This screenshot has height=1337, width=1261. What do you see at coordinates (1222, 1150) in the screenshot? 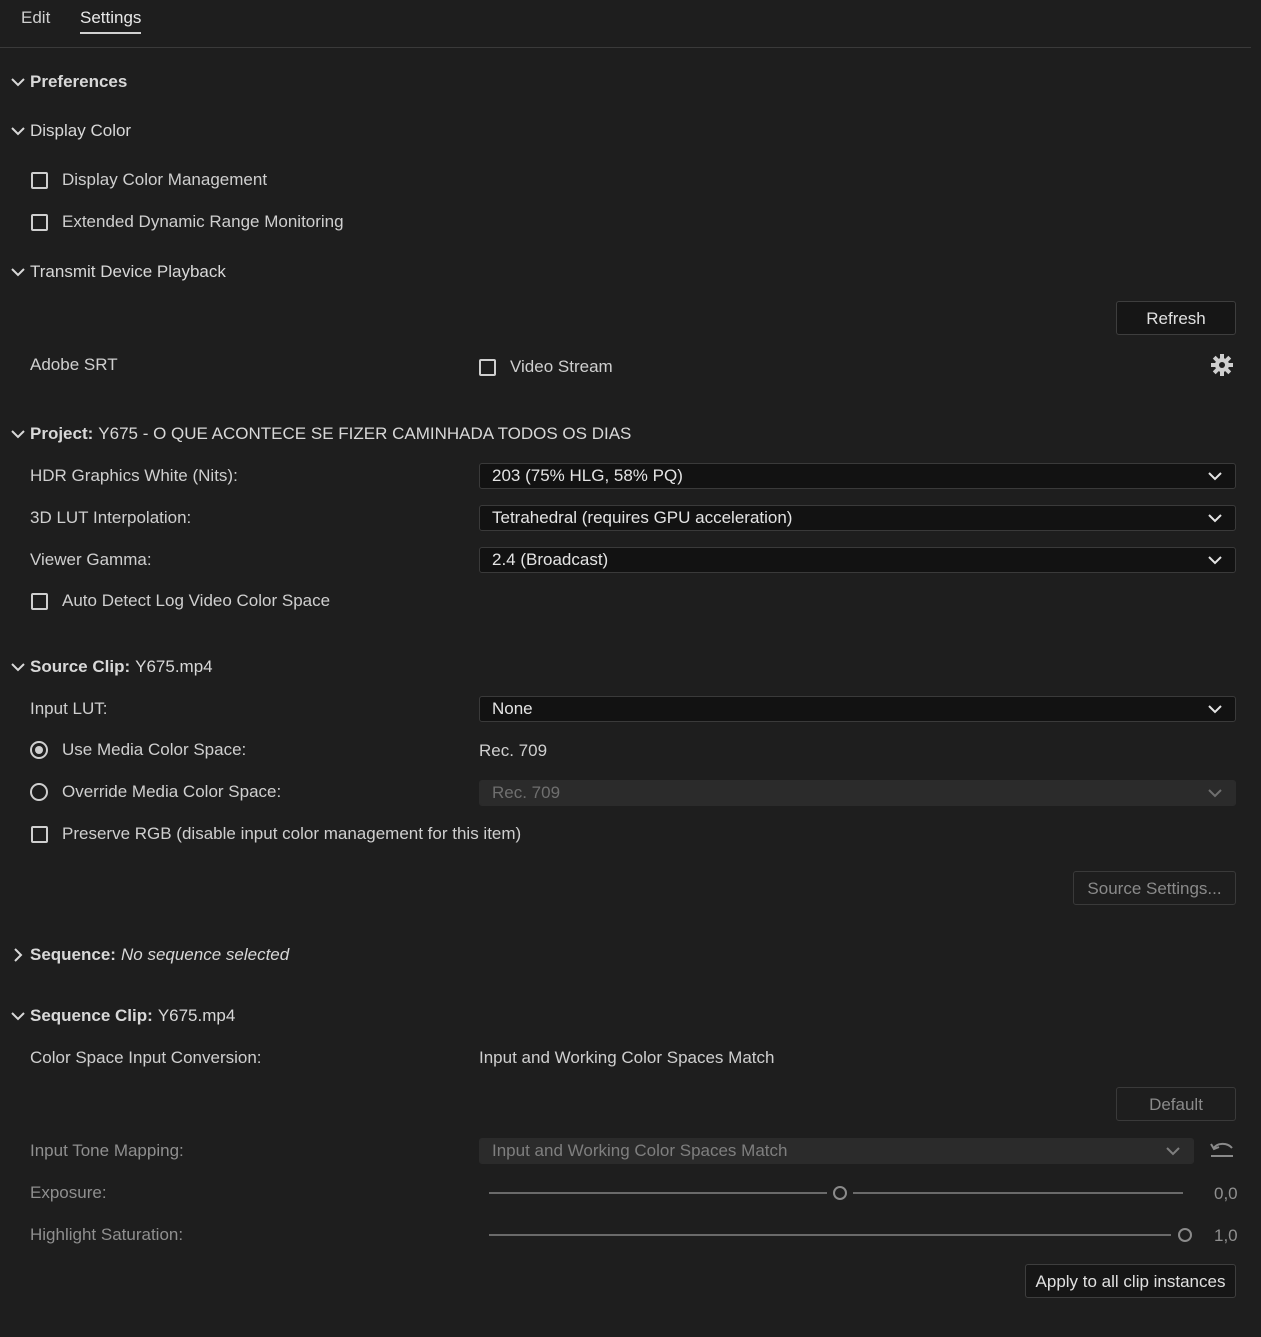
I see `reset-icon` at bounding box center [1222, 1150].